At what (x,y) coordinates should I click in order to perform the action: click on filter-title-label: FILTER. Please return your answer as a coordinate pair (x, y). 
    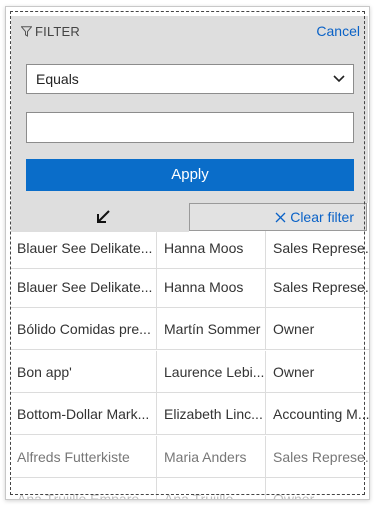
    Looking at the image, I should click on (58, 31).